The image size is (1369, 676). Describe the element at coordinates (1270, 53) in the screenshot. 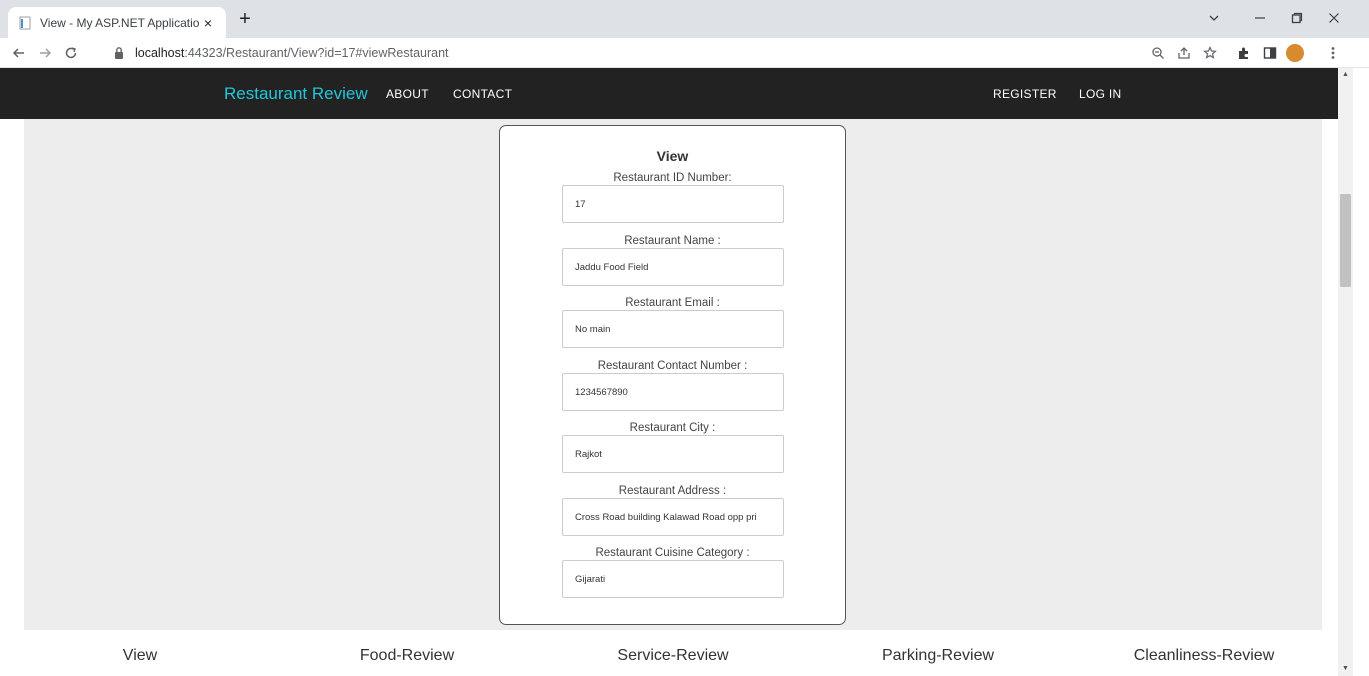

I see `side-panel-icon` at that location.